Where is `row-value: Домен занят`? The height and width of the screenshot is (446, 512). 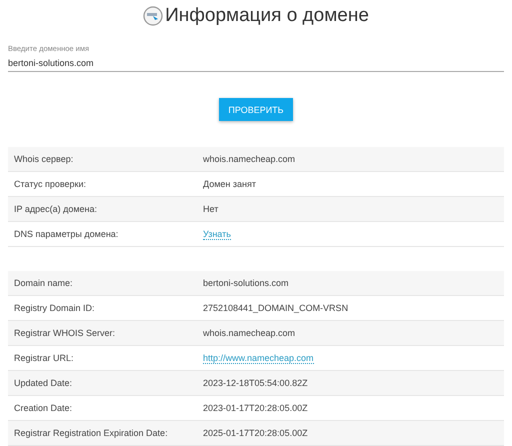
row-value: Домен занят is located at coordinates (230, 184).